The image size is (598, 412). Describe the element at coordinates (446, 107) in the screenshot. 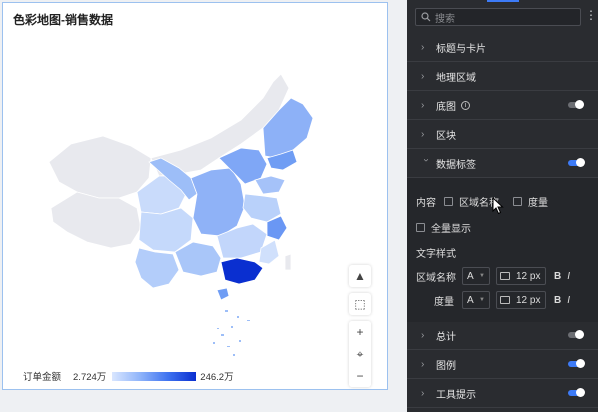

I see `section-label: 底图` at that location.